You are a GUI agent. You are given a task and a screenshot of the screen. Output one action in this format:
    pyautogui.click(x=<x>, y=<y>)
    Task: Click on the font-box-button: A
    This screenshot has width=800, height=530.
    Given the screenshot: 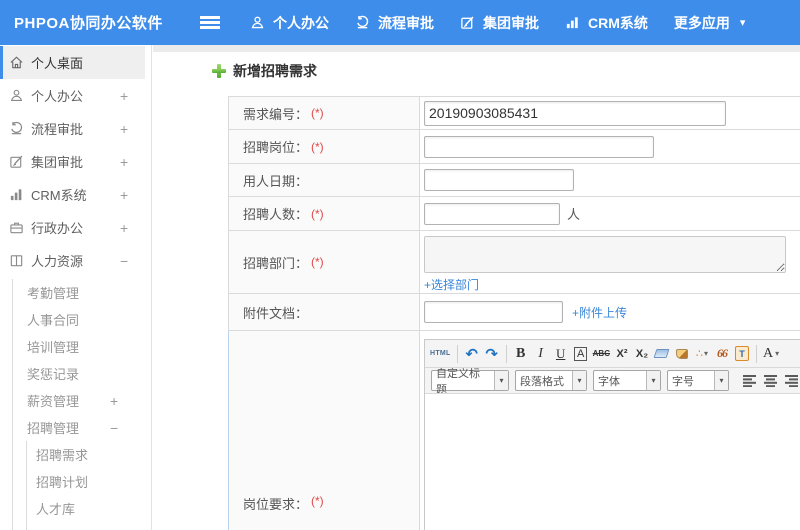 What is the action you would take?
    pyautogui.click(x=580, y=353)
    